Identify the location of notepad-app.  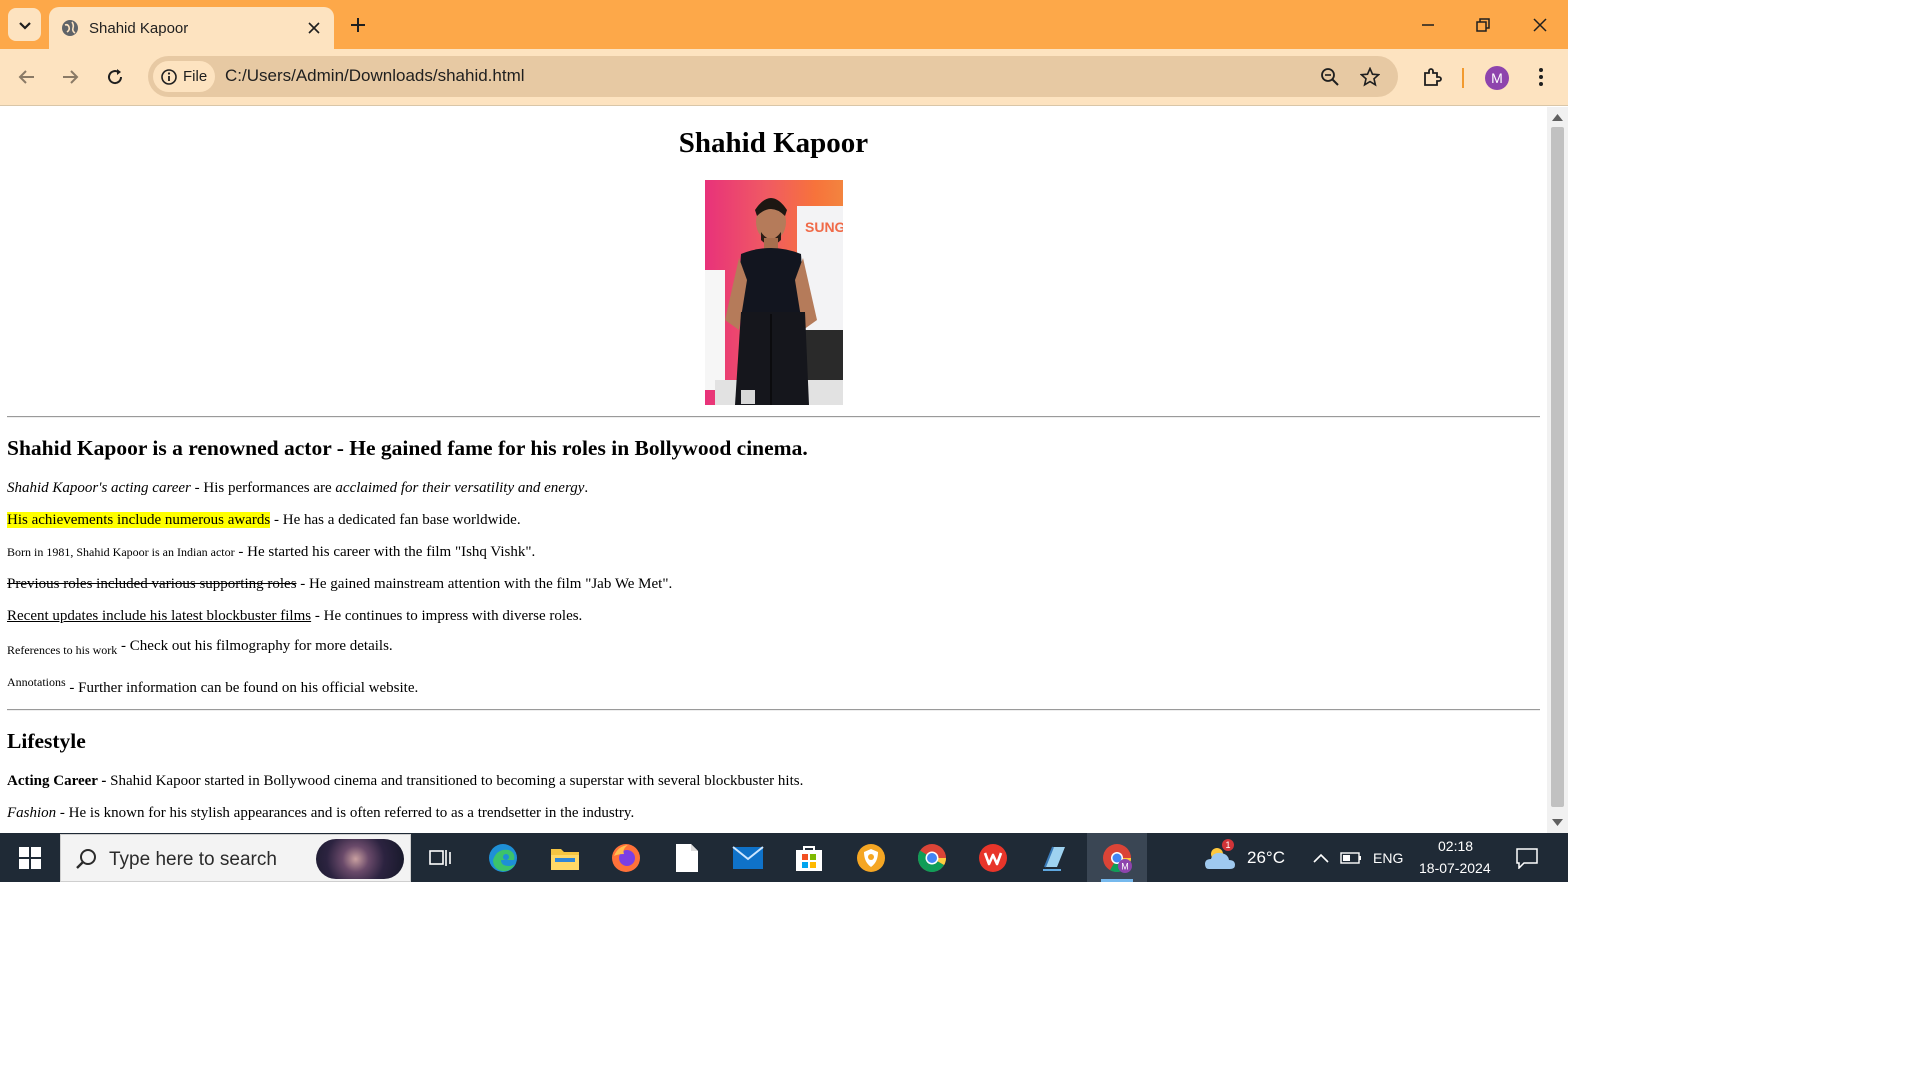
(687, 858).